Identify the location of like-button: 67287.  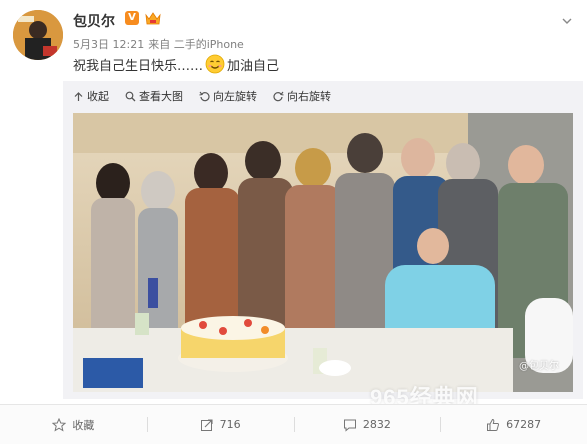
(513, 424).